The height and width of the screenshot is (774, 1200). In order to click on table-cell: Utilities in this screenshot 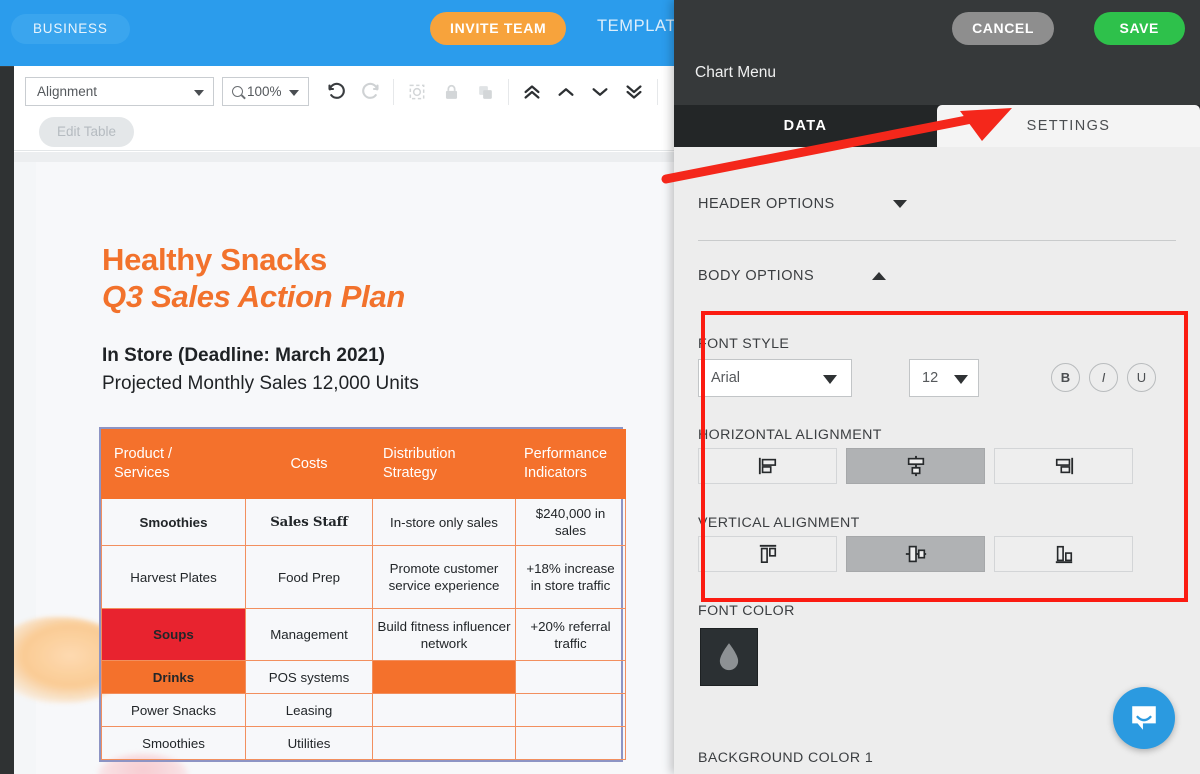, I will do `click(309, 743)`.